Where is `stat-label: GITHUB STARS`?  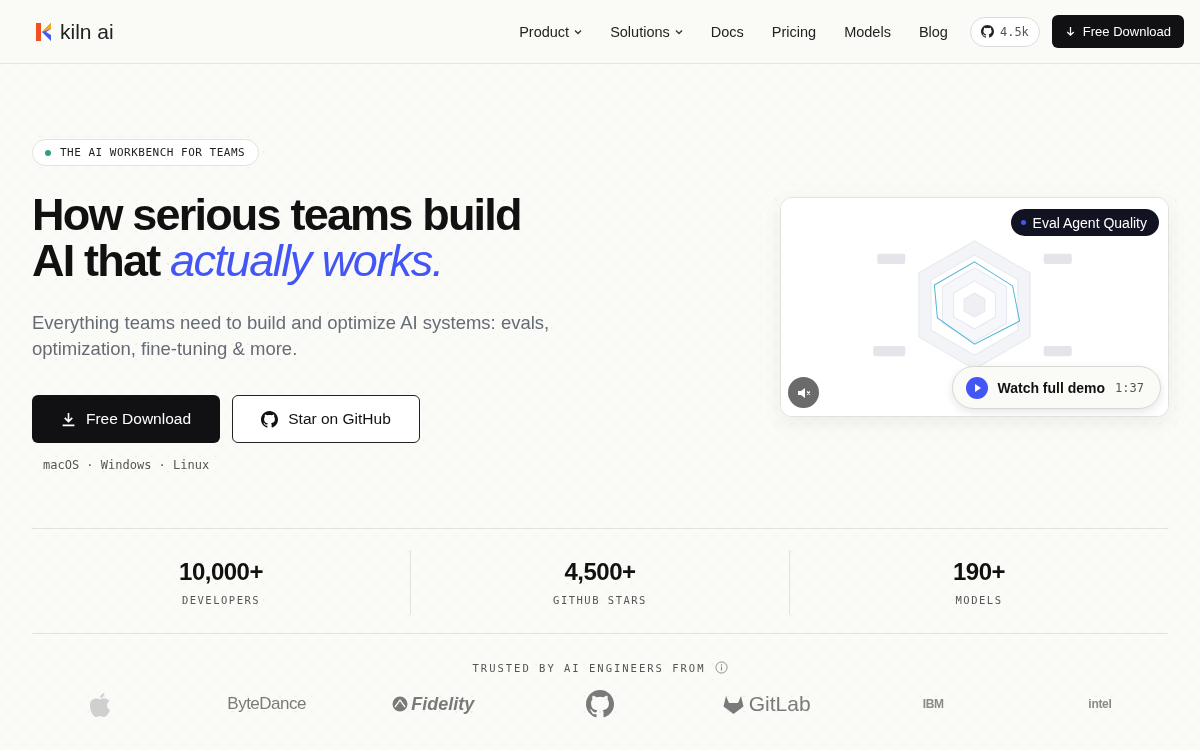 stat-label: GITHUB STARS is located at coordinates (600, 600).